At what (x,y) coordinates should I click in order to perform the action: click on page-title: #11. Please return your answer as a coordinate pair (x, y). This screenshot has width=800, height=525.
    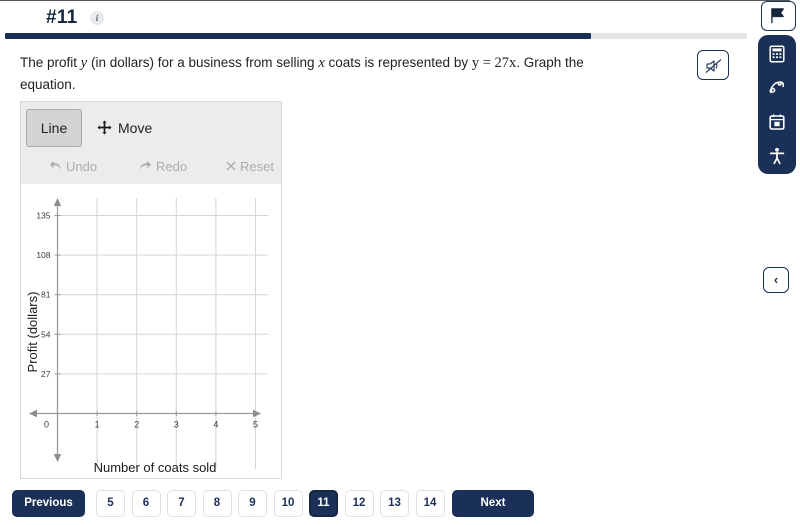
    Looking at the image, I should click on (62, 17).